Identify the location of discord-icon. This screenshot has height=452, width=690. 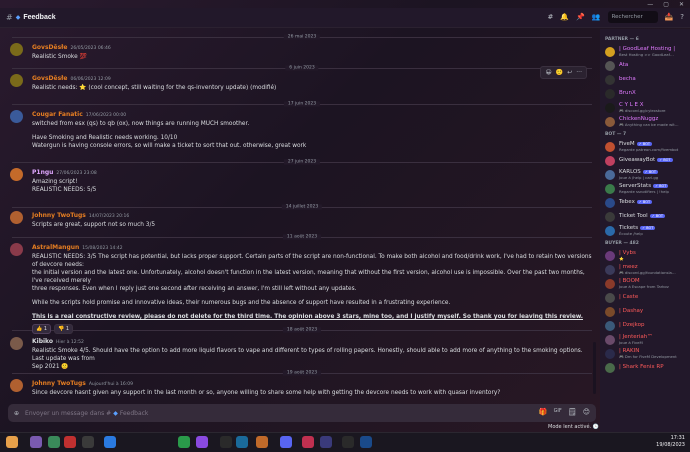
(286, 442).